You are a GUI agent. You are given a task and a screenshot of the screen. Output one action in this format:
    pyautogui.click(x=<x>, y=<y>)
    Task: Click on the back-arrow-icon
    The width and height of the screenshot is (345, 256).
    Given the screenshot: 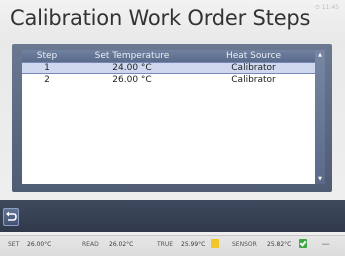 What is the action you would take?
    pyautogui.click(x=11, y=216)
    